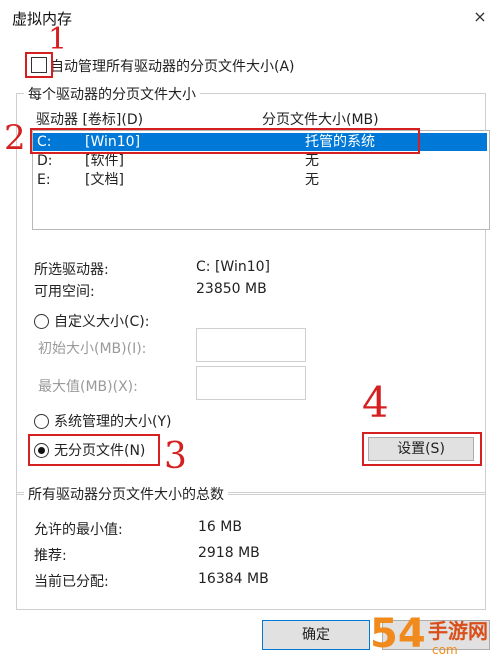 Image resolution: width=500 pixels, height=667 pixels. I want to click on per-drive-group-title: 每个驱动器的分页文件大小, so click(112, 94).